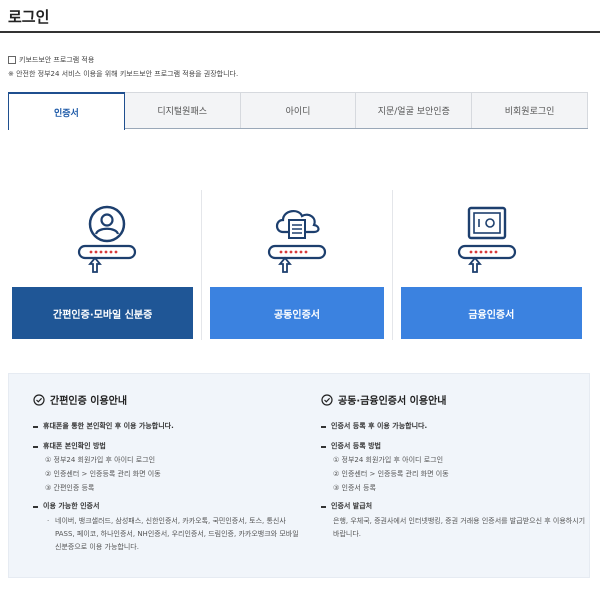 The height and width of the screenshot is (592, 600). Describe the element at coordinates (487, 239) in the screenshot. I see `safe-key-icon` at that location.